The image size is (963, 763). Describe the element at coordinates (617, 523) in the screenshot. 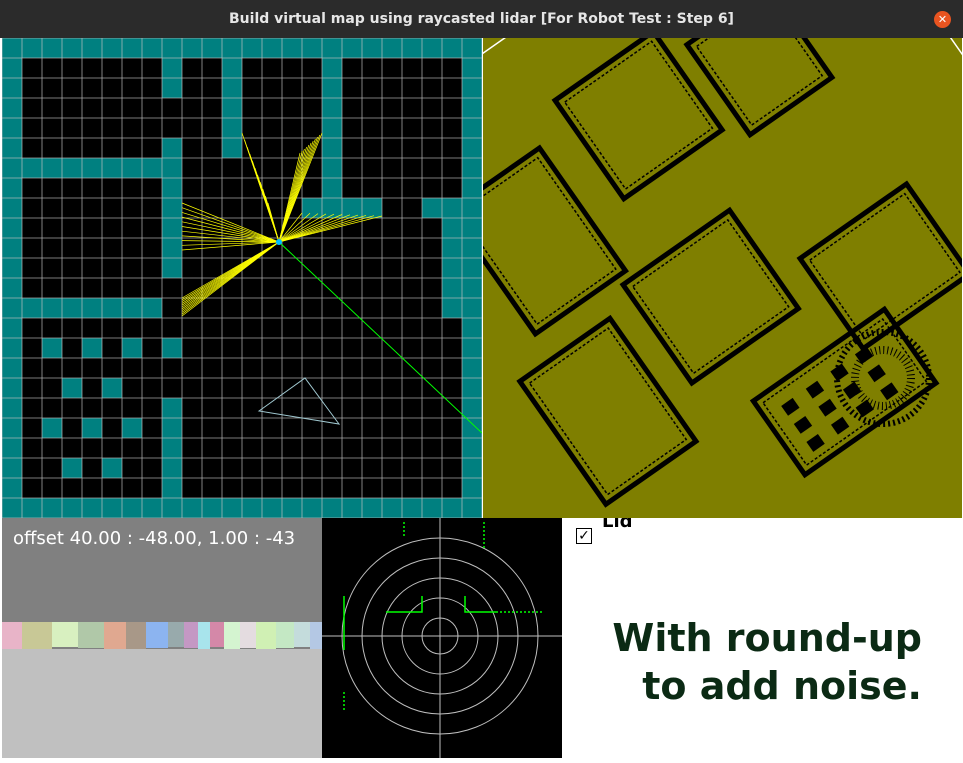

I see `lidar-checkbox-label: Lid` at that location.